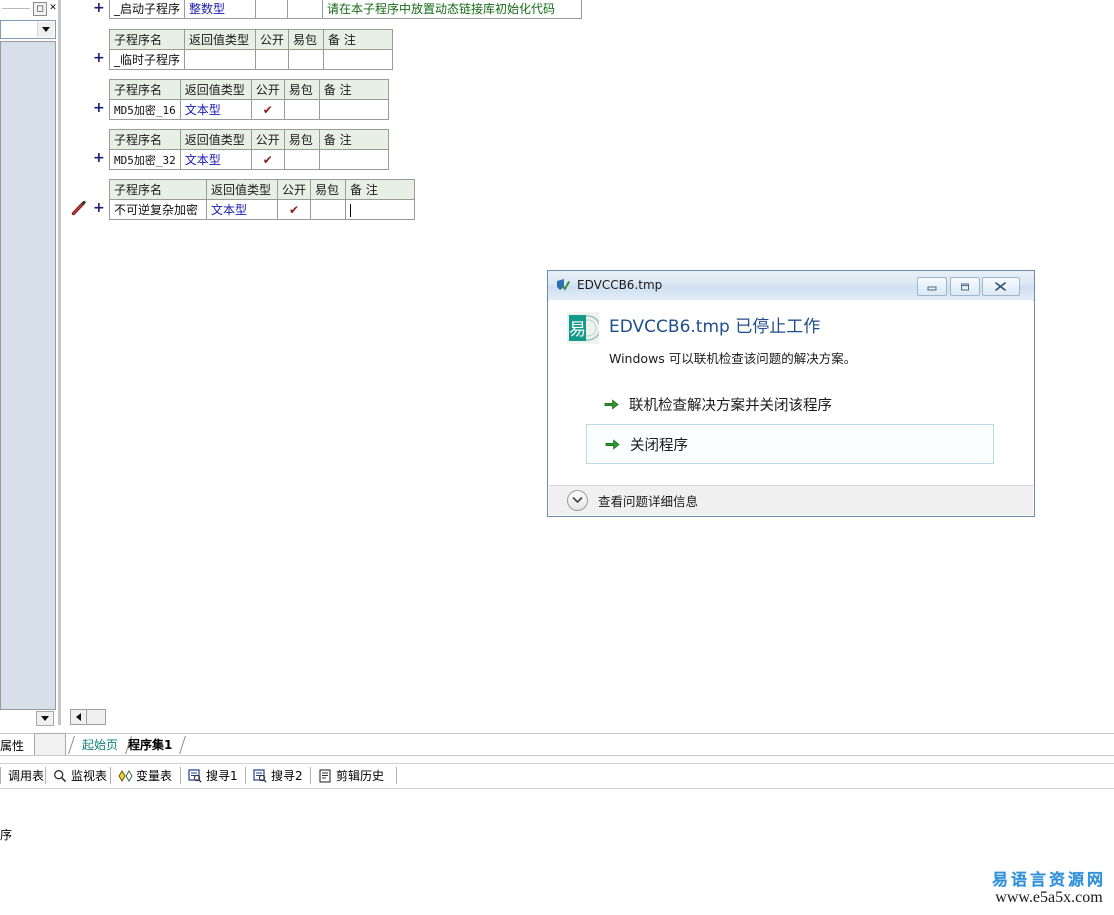 The image size is (1114, 915). I want to click on left-panel-titlebar: ◻ ✕, so click(30, 8).